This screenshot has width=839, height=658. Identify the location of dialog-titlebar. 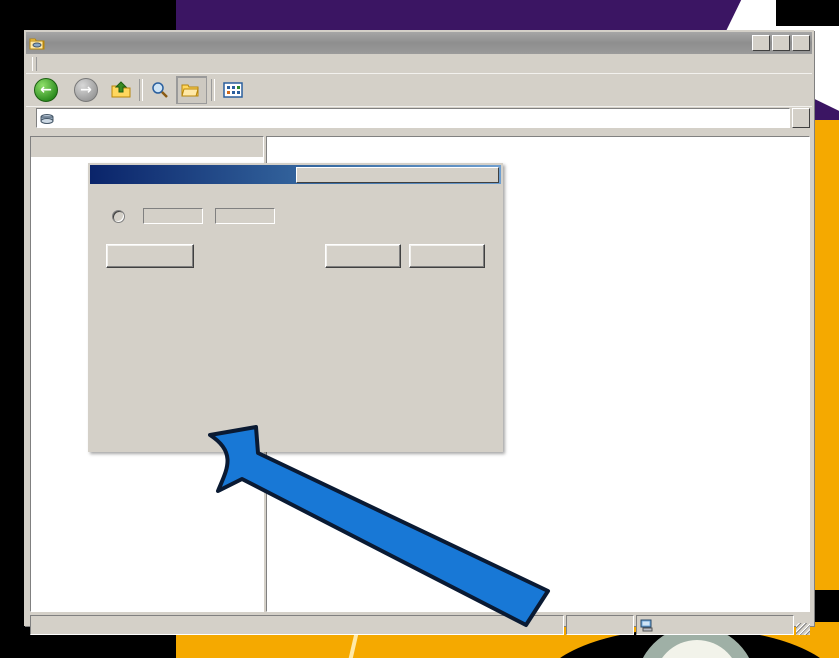
(295, 174).